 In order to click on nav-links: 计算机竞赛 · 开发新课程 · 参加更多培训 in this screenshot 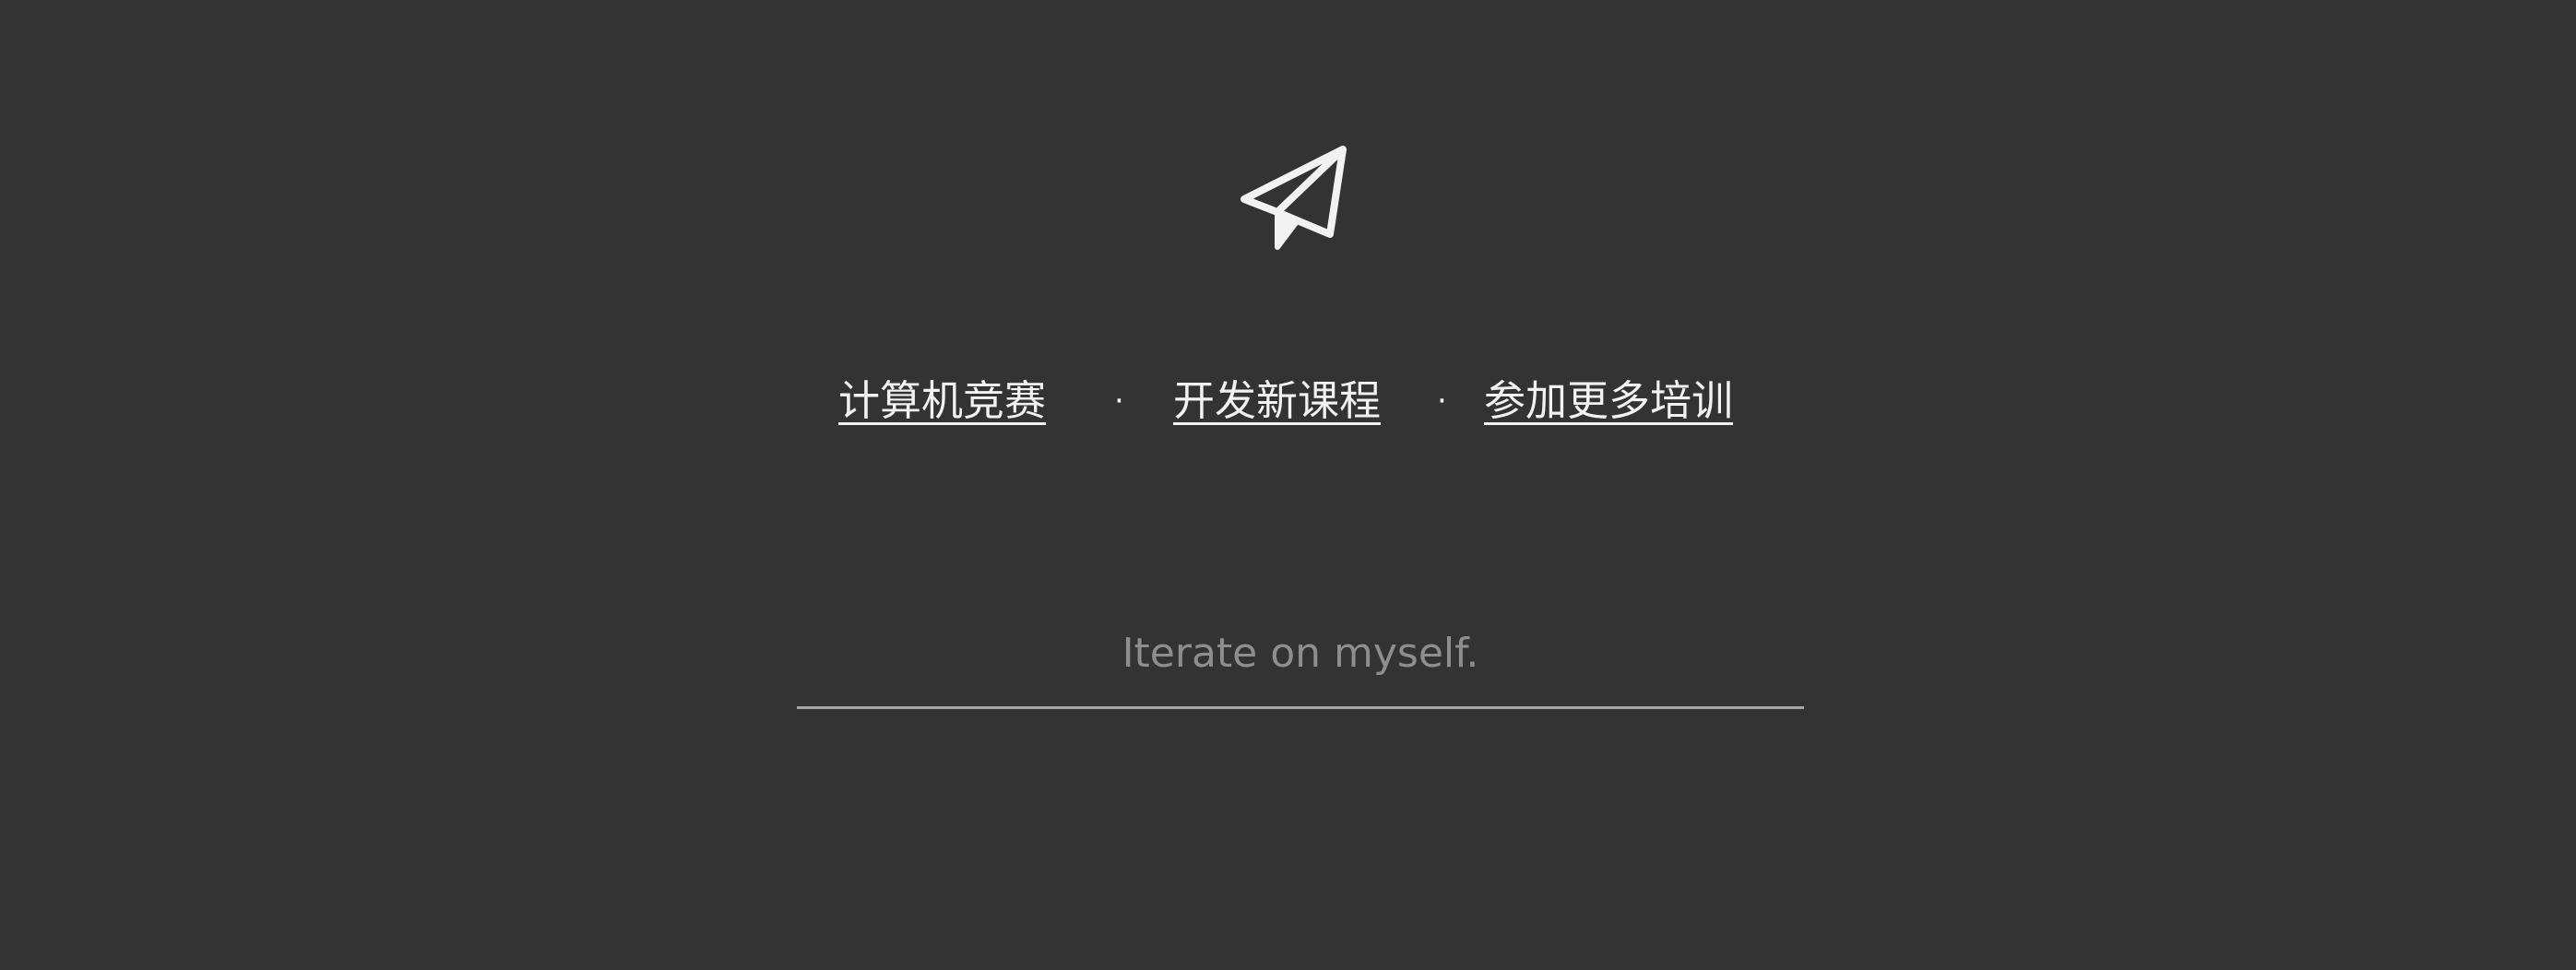, I will do `click(1288, 405)`.